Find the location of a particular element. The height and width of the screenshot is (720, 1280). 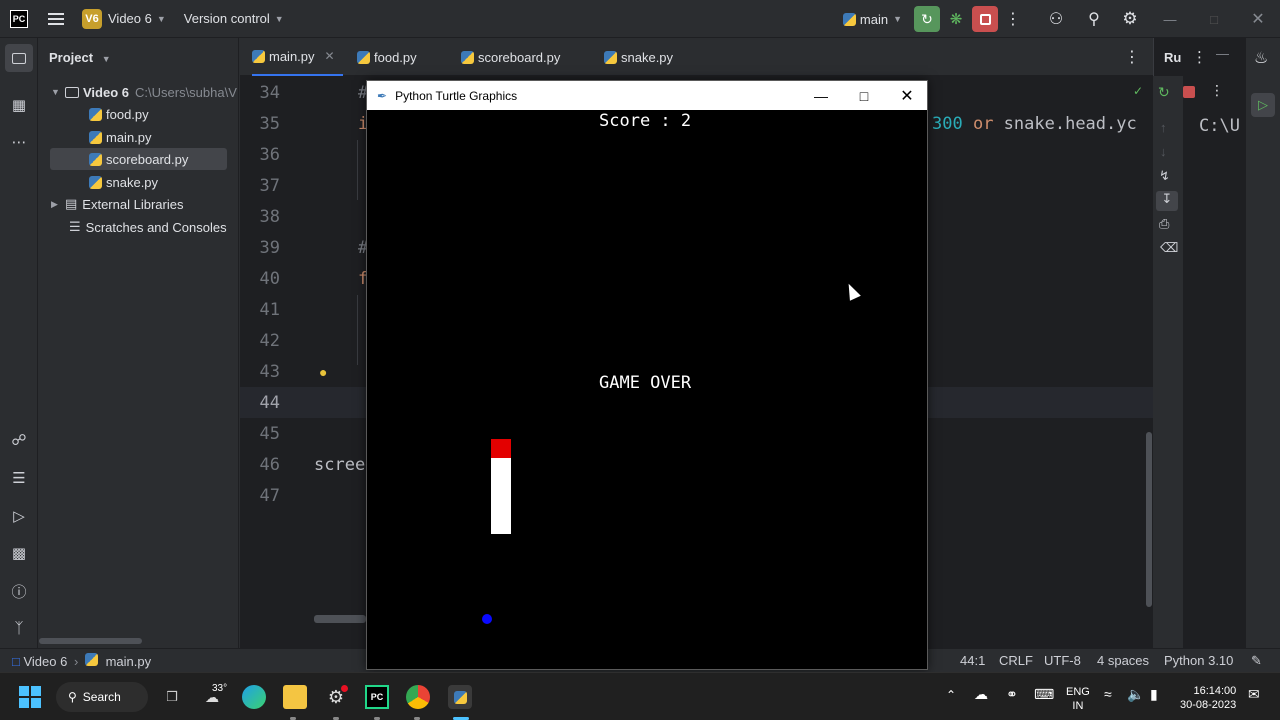

clear-trash-icon: ⌫ is located at coordinates (1169, 248).